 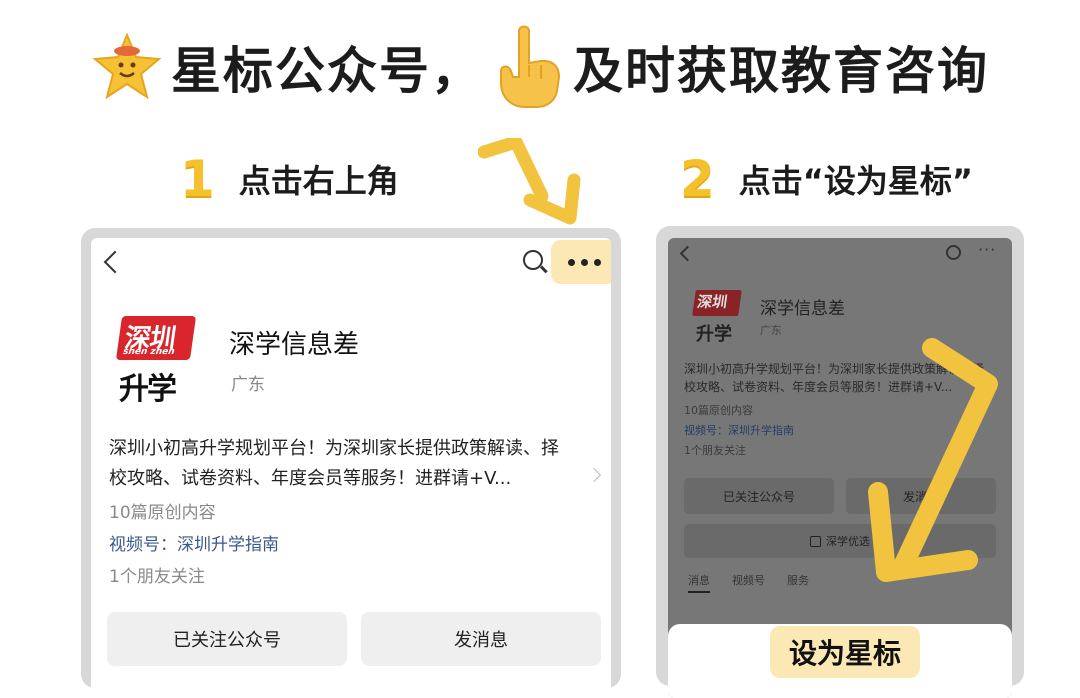 What do you see at coordinates (712, 302) in the screenshot?
I see `logo-text-top: 深圳` at bounding box center [712, 302].